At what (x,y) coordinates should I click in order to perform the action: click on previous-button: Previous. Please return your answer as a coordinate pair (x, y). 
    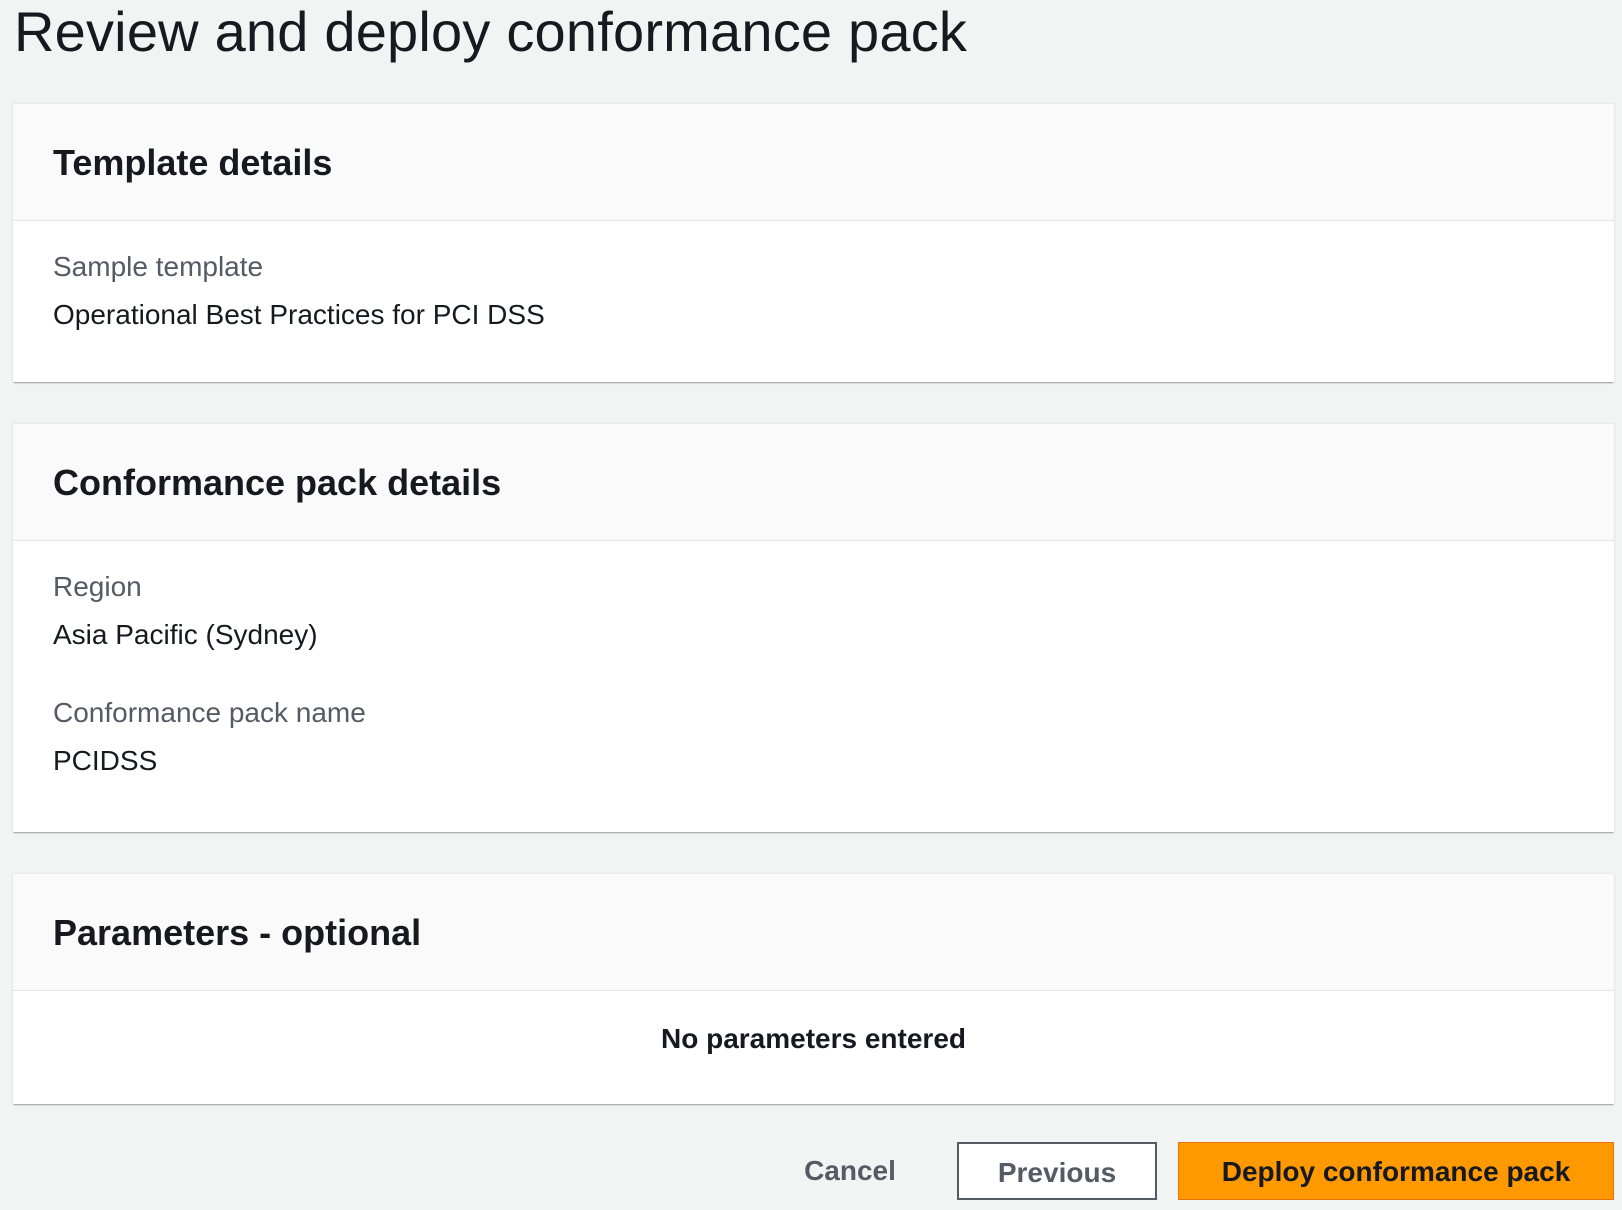
    Looking at the image, I should click on (1057, 1171).